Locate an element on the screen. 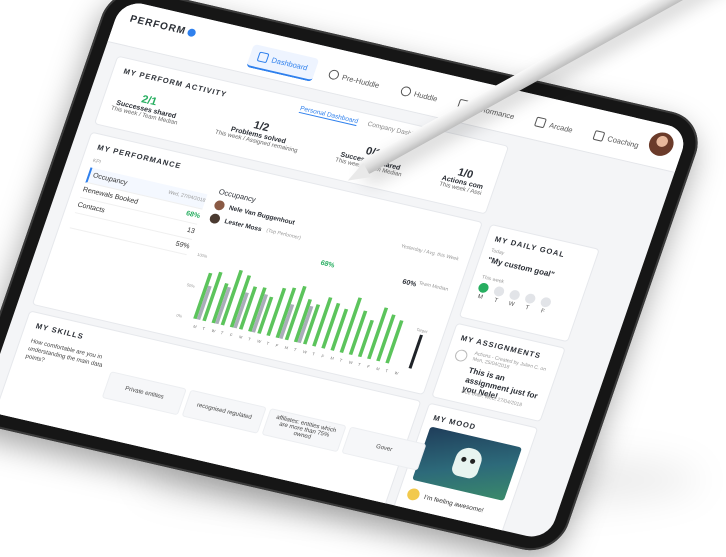 This screenshot has width=726, height=557. mood-image is located at coordinates (467, 463).